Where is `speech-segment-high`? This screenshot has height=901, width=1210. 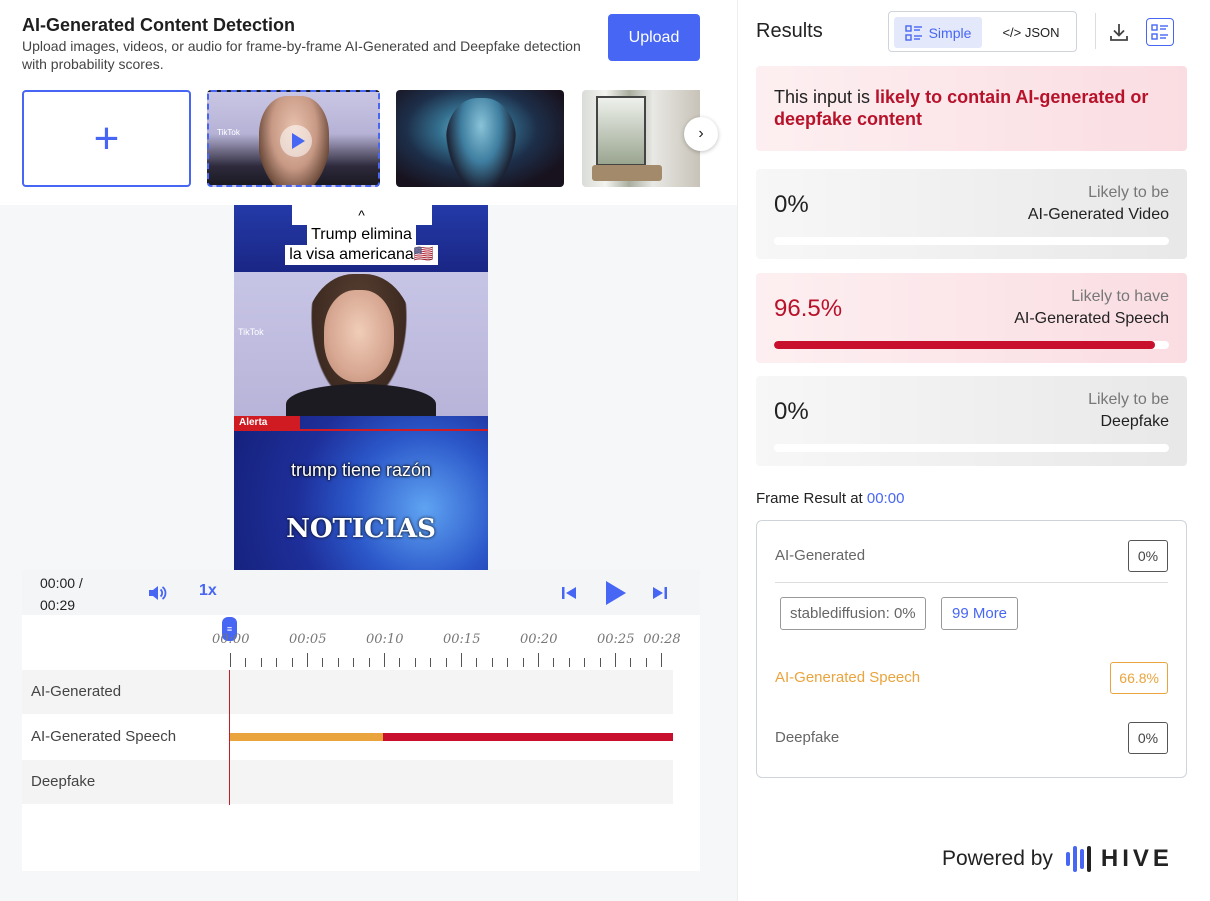
speech-segment-high is located at coordinates (528, 737).